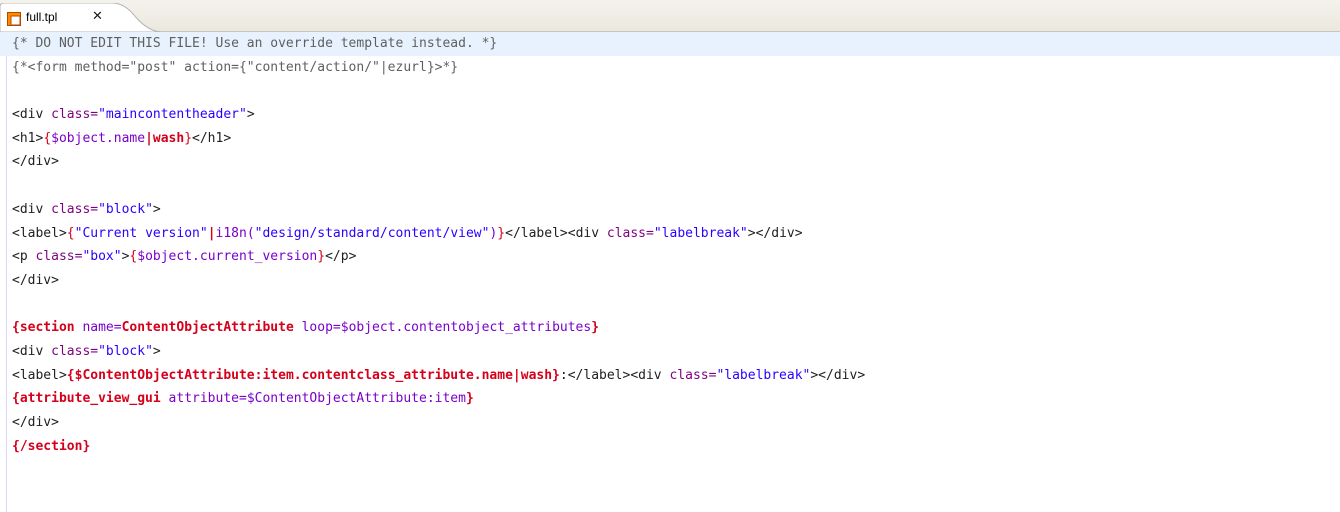  Describe the element at coordinates (98, 138) in the screenshot. I see `code-token: $object.name` at that location.